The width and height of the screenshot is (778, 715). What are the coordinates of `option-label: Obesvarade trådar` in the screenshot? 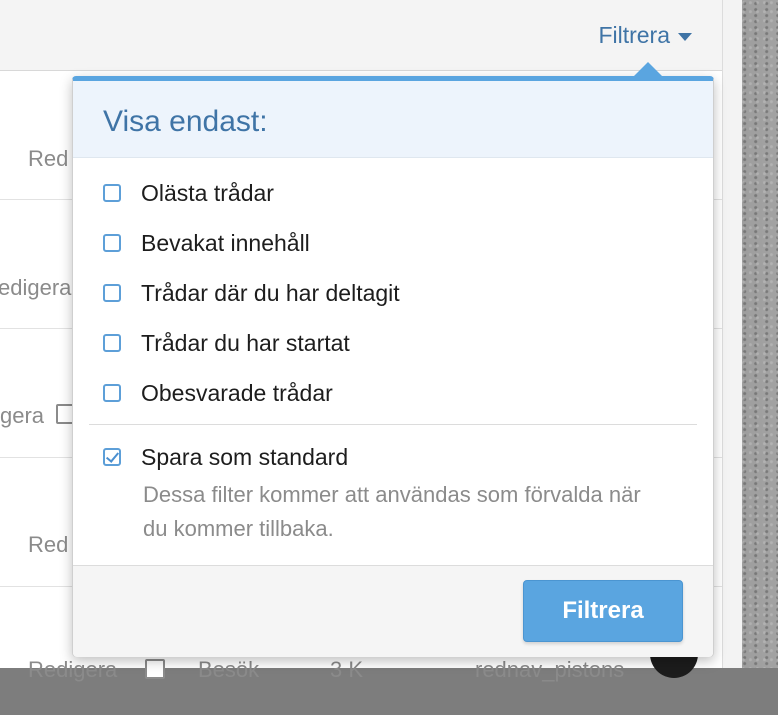 It's located at (237, 392).